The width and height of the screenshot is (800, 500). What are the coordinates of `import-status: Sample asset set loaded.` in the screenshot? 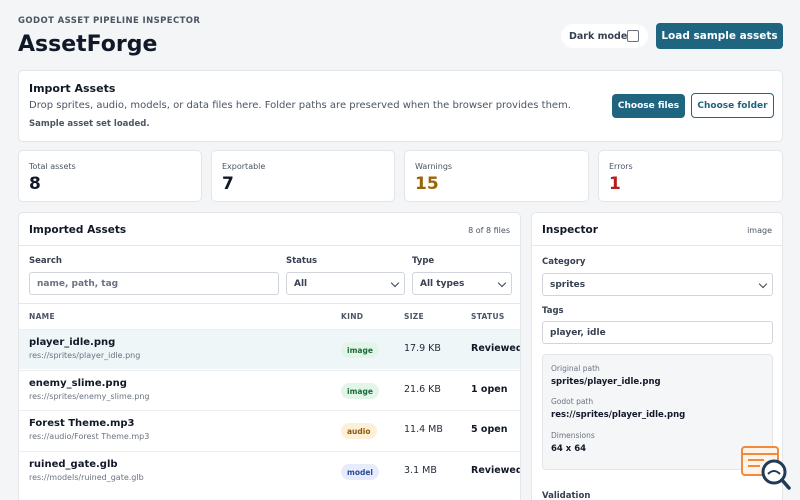 It's located at (89, 124).